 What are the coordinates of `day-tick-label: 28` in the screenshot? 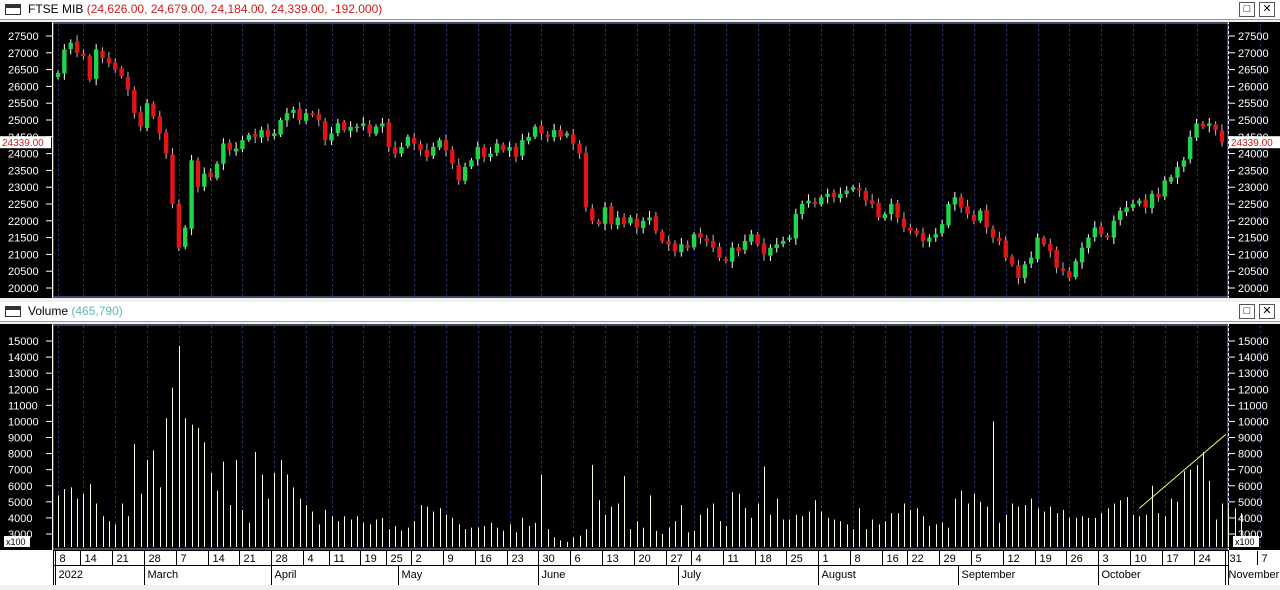 It's located at (155, 559).